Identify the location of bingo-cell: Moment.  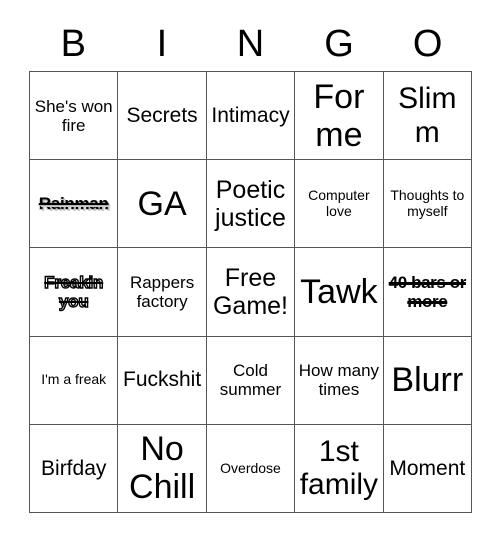
(427, 468).